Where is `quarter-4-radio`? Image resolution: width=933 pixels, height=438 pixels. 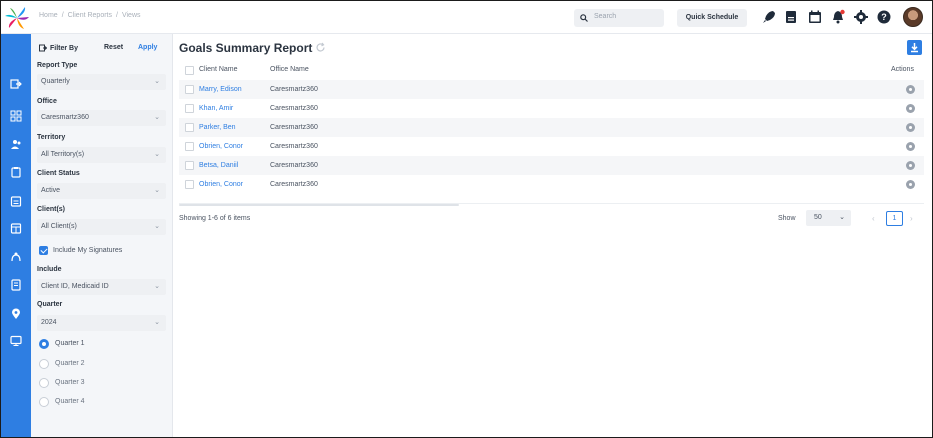 quarter-4-radio is located at coordinates (44, 402).